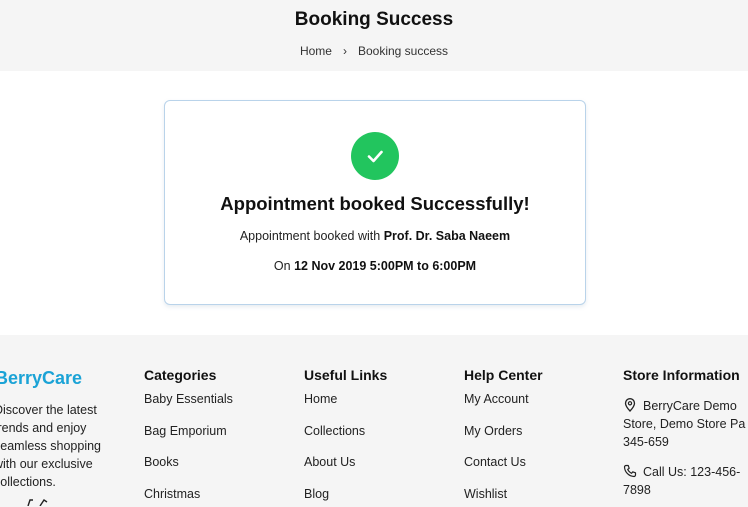 Image resolution: width=748 pixels, height=507 pixels. I want to click on footer-link-bag-emporium: Bag Emporium, so click(188, 440).